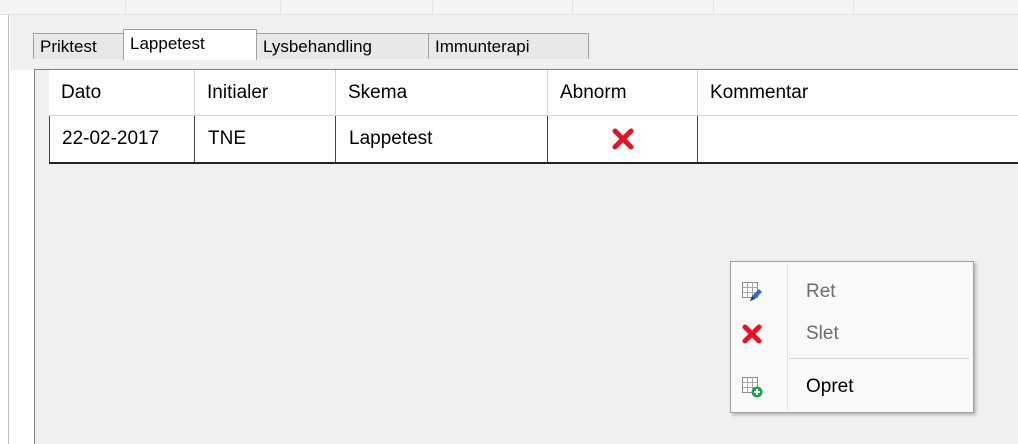  I want to click on column-header-skema: Skema, so click(442, 93).